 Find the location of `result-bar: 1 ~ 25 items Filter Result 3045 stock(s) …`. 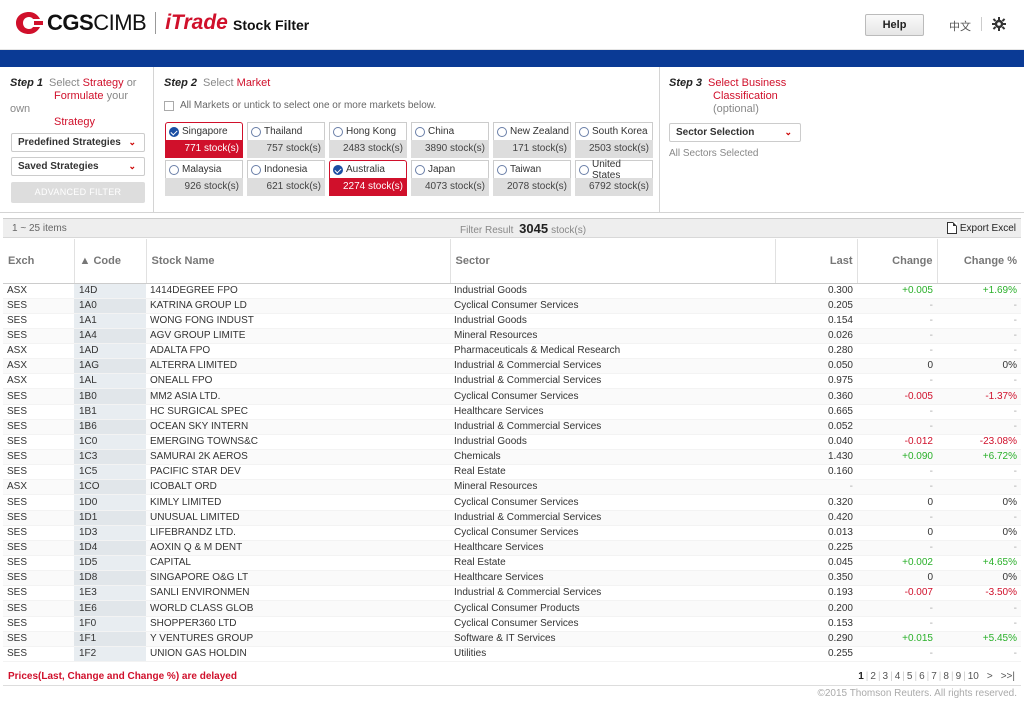

result-bar: 1 ~ 25 items Filter Result 3045 stock(s) … is located at coordinates (512, 228).